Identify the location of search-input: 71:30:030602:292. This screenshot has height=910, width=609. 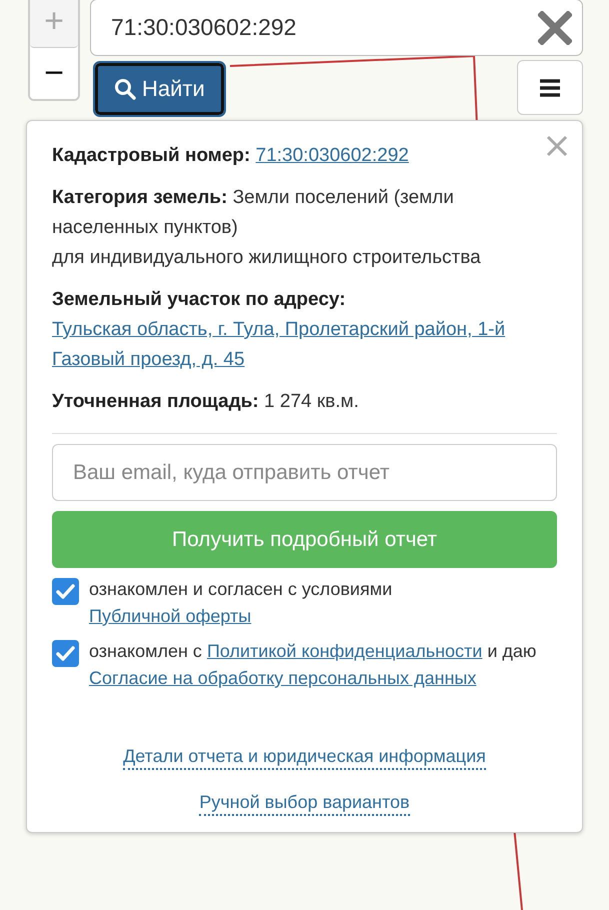
(323, 27).